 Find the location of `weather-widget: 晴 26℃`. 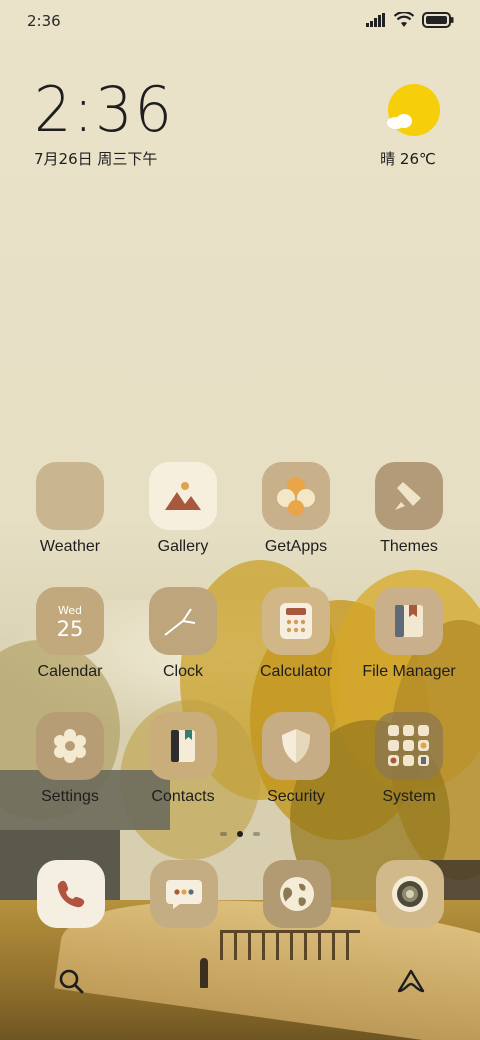

weather-widget: 晴 26℃ is located at coordinates (412, 126).